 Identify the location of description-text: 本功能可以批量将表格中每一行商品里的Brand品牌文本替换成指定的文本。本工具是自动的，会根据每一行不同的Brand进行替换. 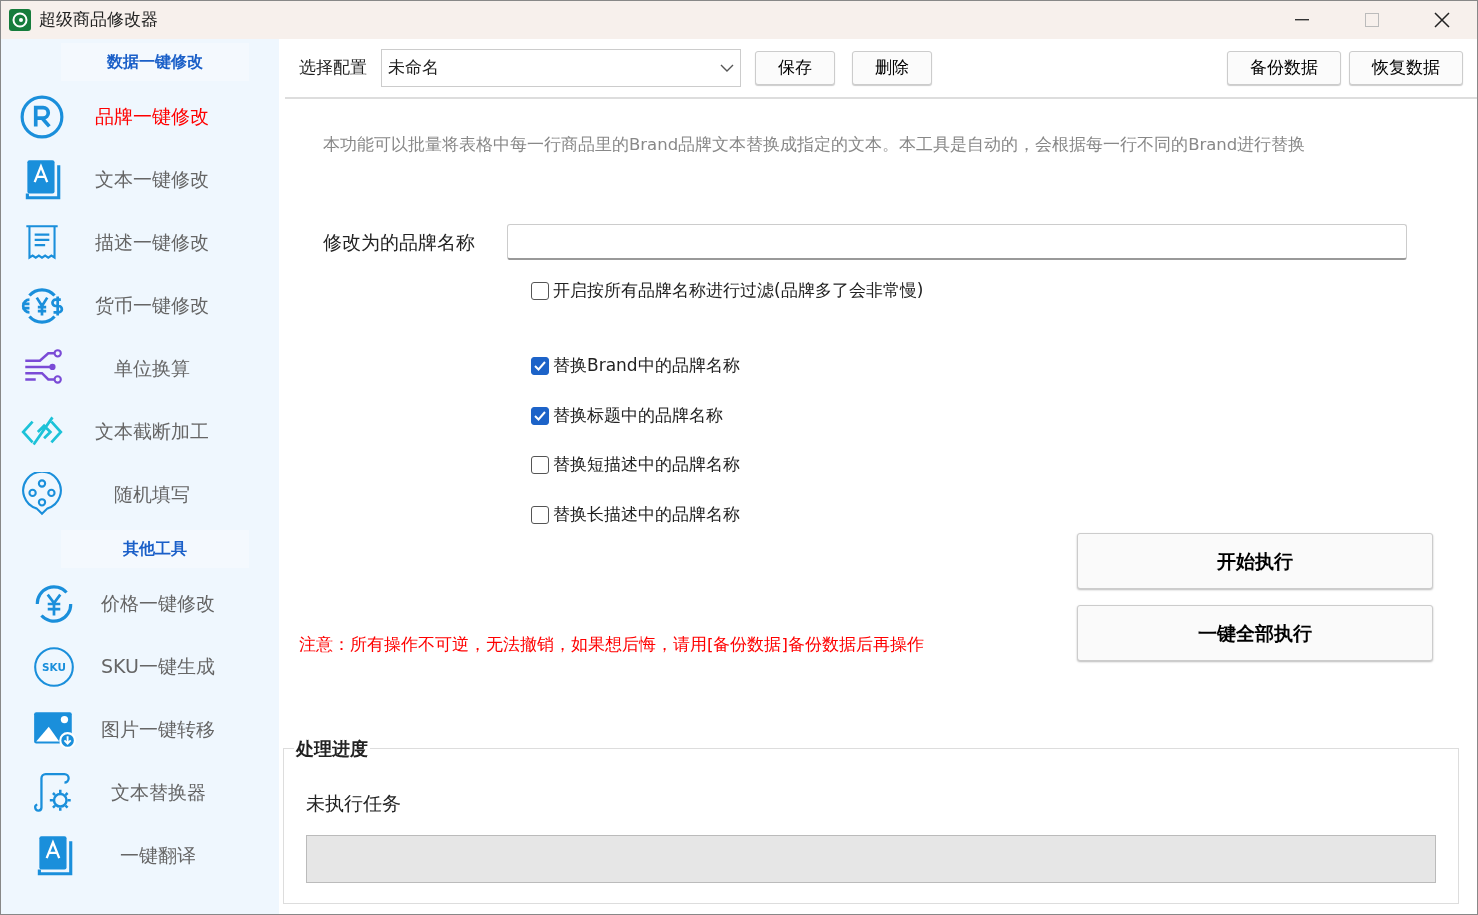
(815, 145).